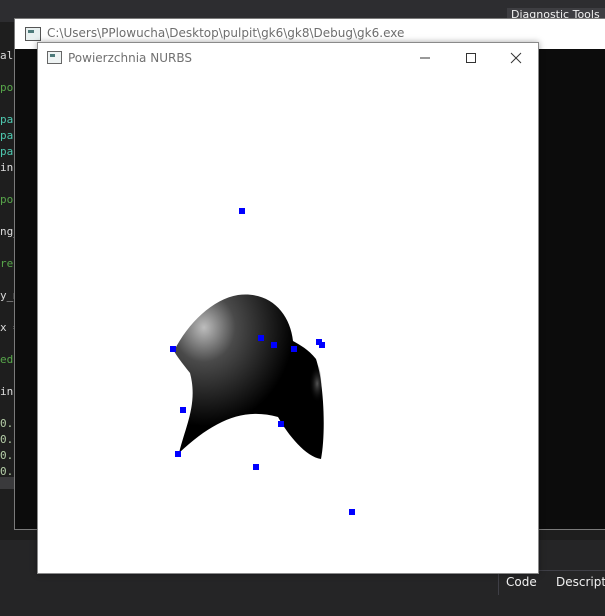 The width and height of the screenshot is (605, 616). I want to click on maximize-icon, so click(471, 58).